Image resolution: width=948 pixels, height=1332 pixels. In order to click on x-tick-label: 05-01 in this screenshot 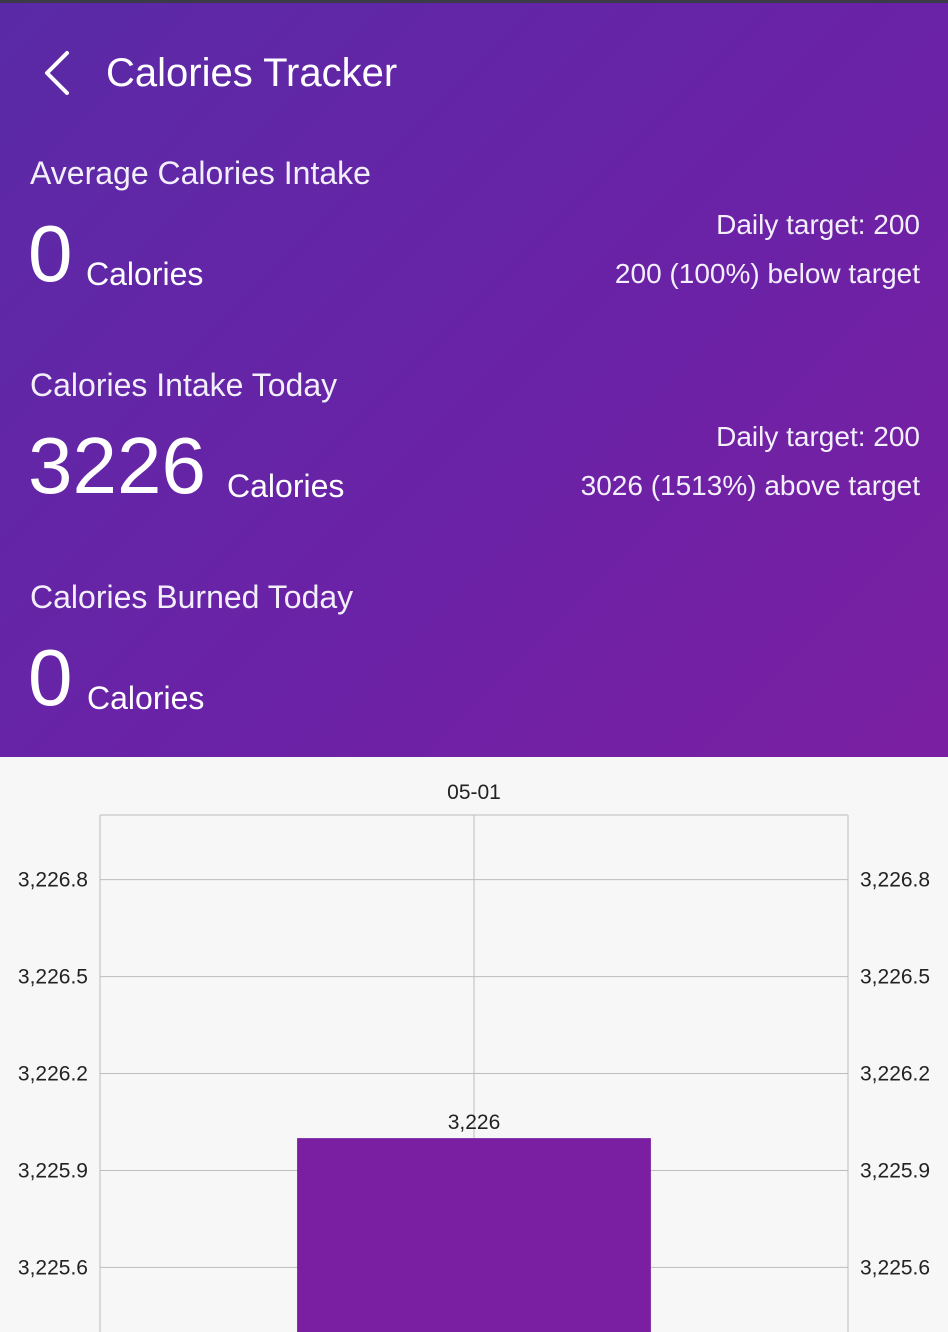, I will do `click(474, 792)`.